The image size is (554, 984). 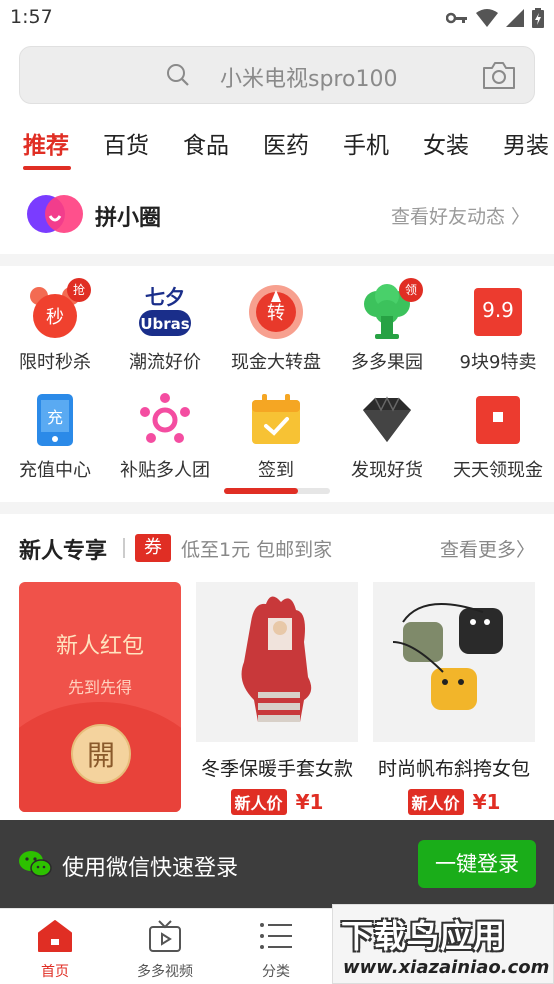 I want to click on signal-icon, so click(x=515, y=18).